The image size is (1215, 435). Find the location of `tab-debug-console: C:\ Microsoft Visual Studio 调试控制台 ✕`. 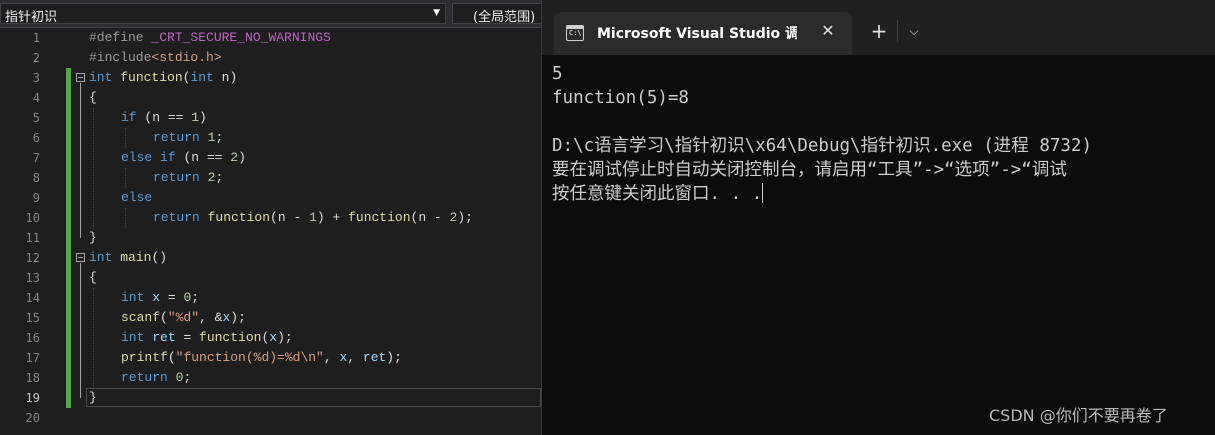

tab-debug-console: C:\ Microsoft Visual Studio 调试控制台 ✕ is located at coordinates (703, 33).